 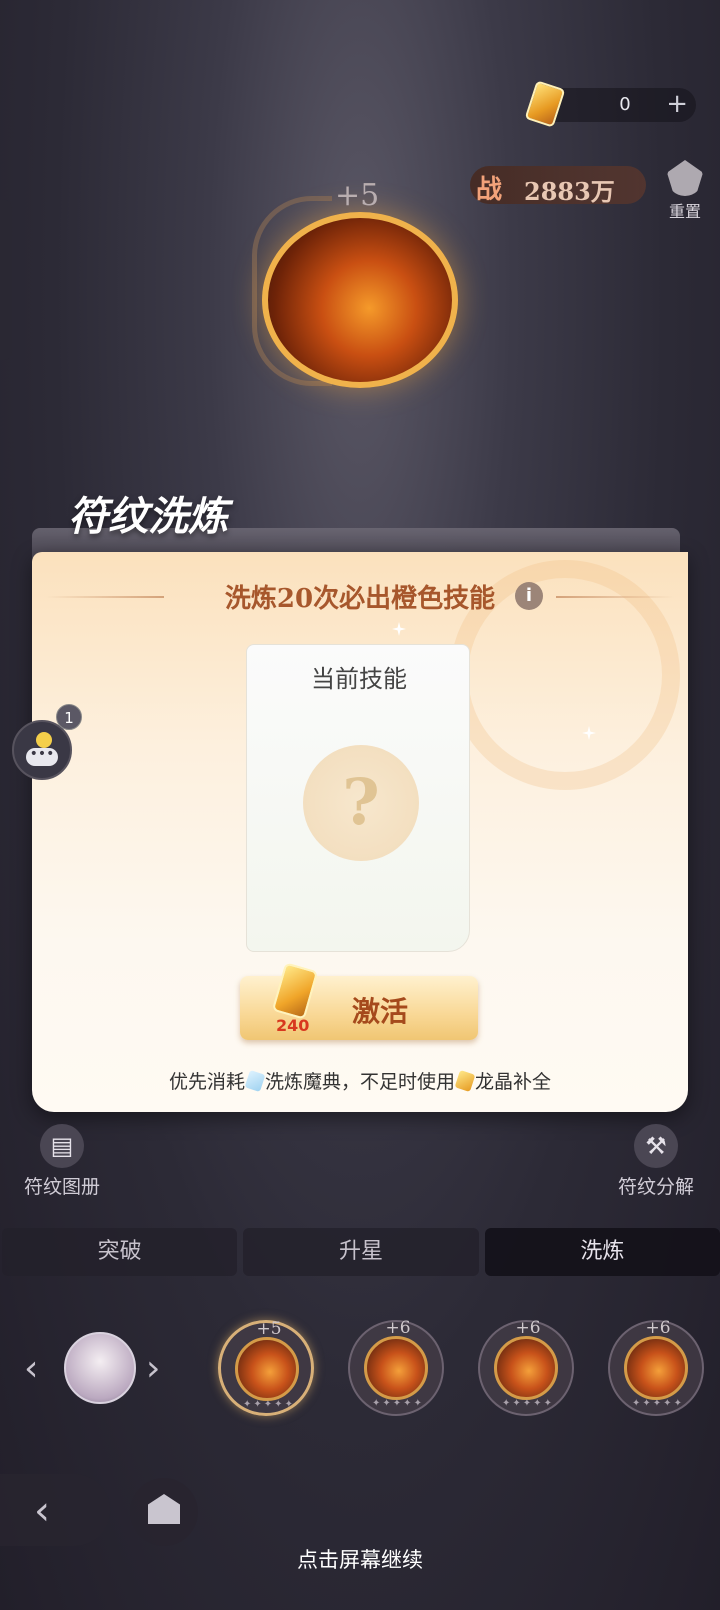 I want to click on book-icon: ▤, so click(x=62, y=1146).